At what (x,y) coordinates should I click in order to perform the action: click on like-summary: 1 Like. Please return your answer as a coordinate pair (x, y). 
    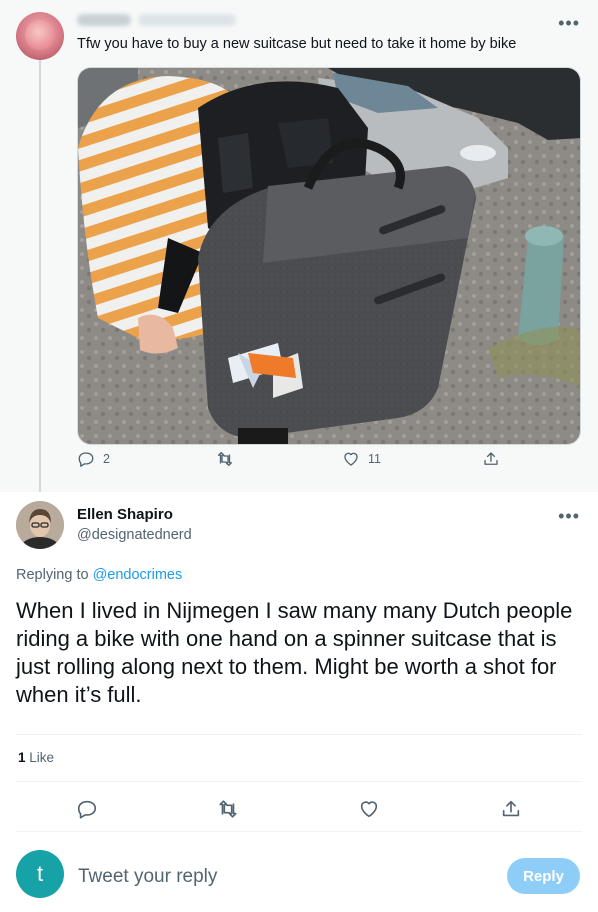
    Looking at the image, I should click on (36, 757).